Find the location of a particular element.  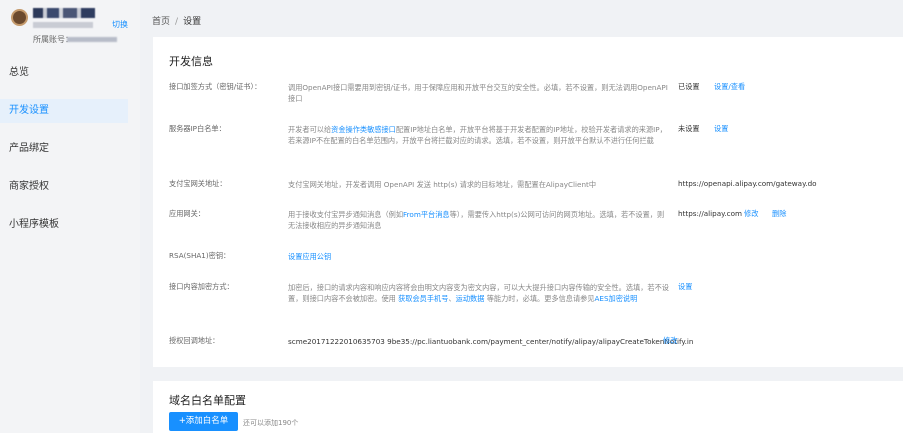

breadcrumb-current: 设置 is located at coordinates (192, 22).